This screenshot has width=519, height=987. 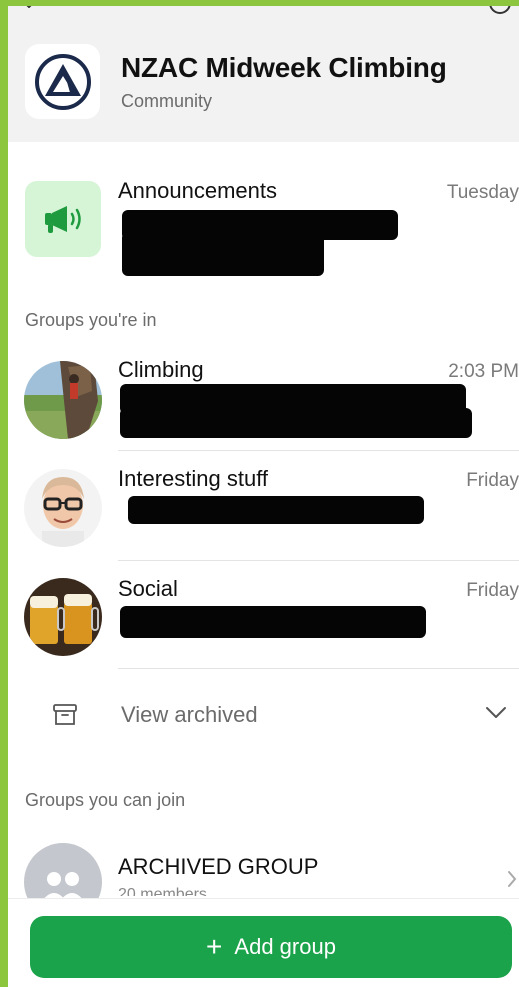 I want to click on archive-icon, so click(x=65, y=714).